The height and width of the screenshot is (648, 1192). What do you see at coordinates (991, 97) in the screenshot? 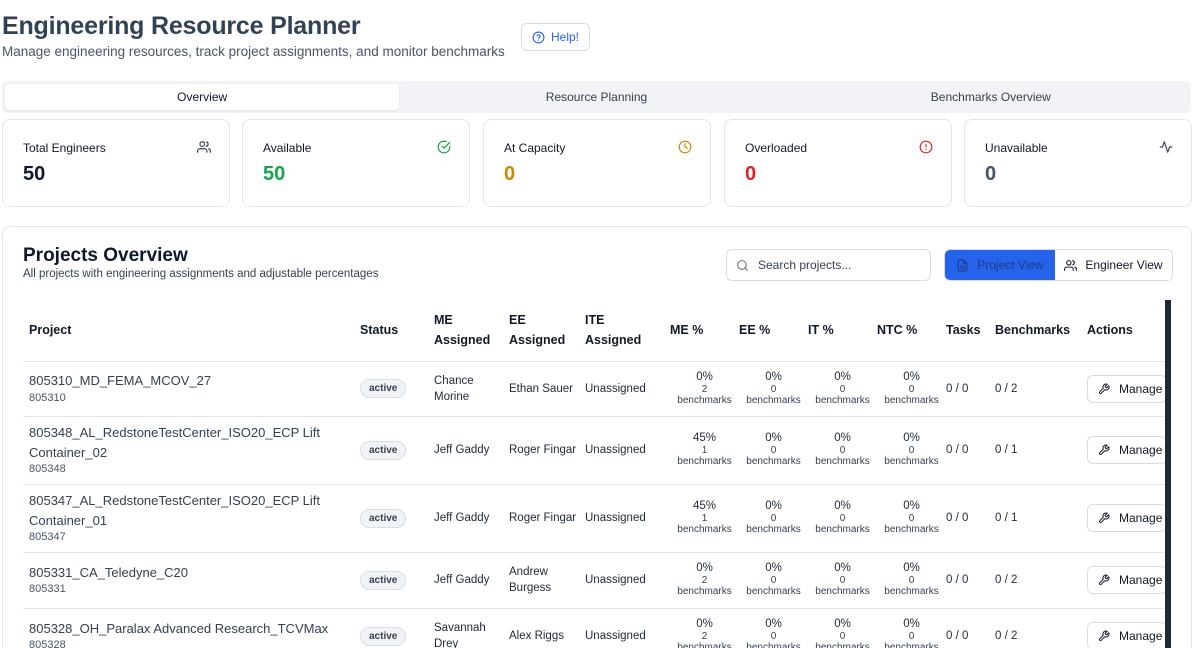
I see `tab-benchmarks-overview: Benchmarks Overview` at bounding box center [991, 97].